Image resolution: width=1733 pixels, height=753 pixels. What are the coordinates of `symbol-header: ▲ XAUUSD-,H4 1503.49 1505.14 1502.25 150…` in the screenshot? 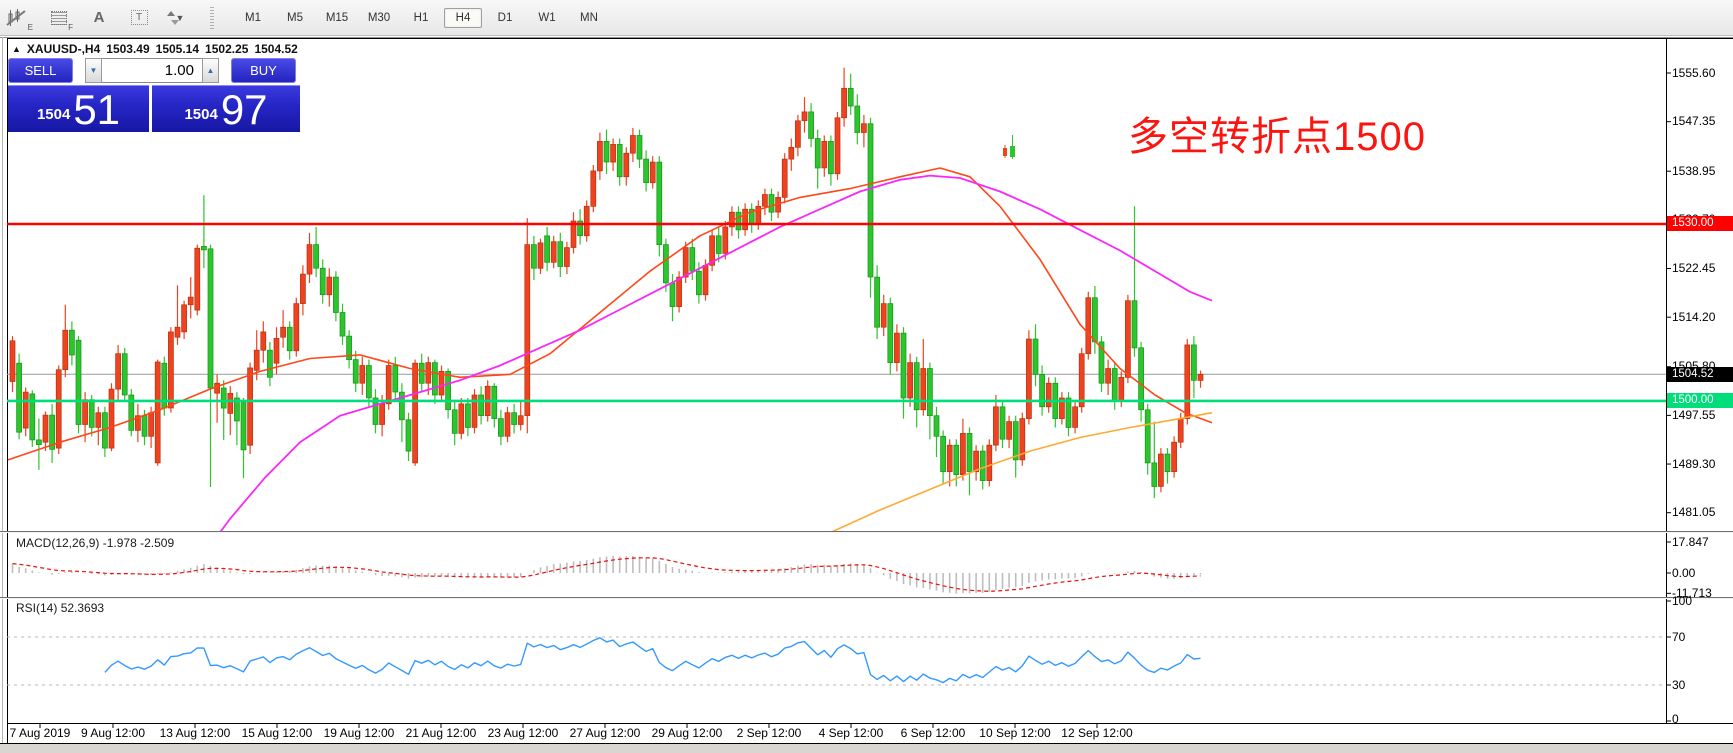 It's located at (155, 49).